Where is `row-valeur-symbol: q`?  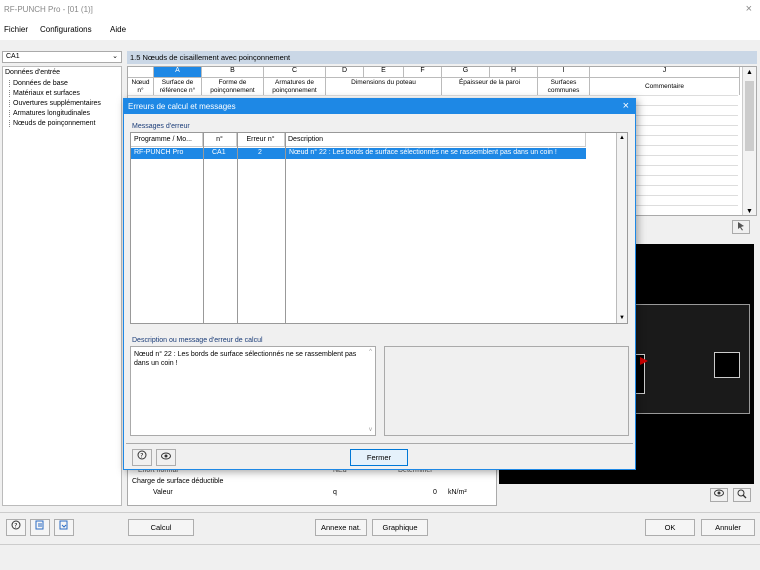 row-valeur-symbol: q is located at coordinates (335, 492).